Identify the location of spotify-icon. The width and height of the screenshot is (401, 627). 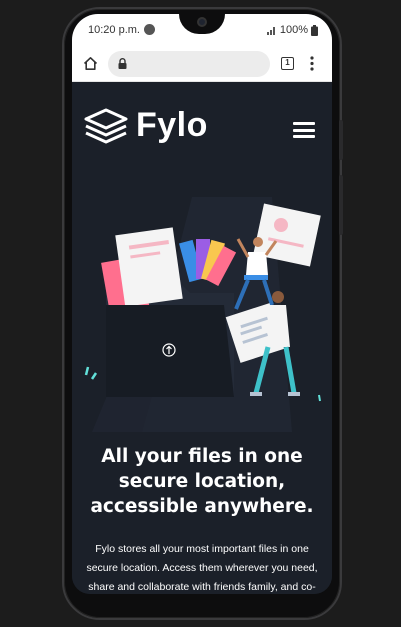
(149, 29).